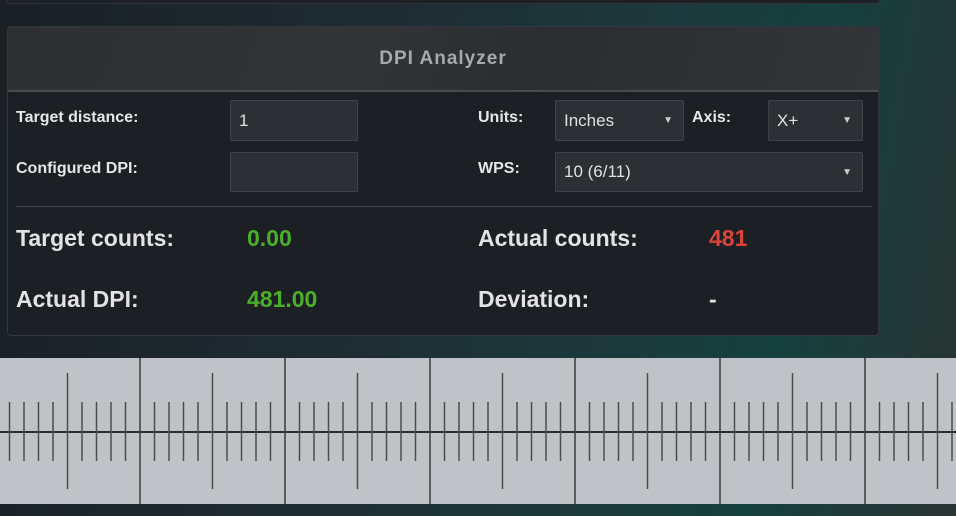 The width and height of the screenshot is (956, 516). Describe the element at coordinates (728, 238) in the screenshot. I see `actual-counts-value: 481` at that location.